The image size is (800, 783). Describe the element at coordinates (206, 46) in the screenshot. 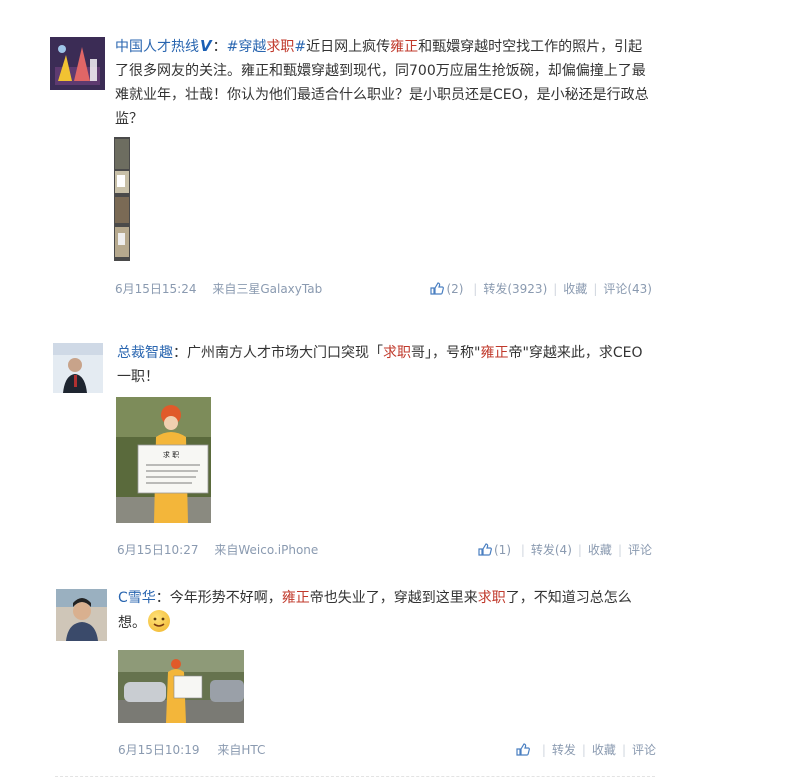

I see `verified-icon: V` at that location.